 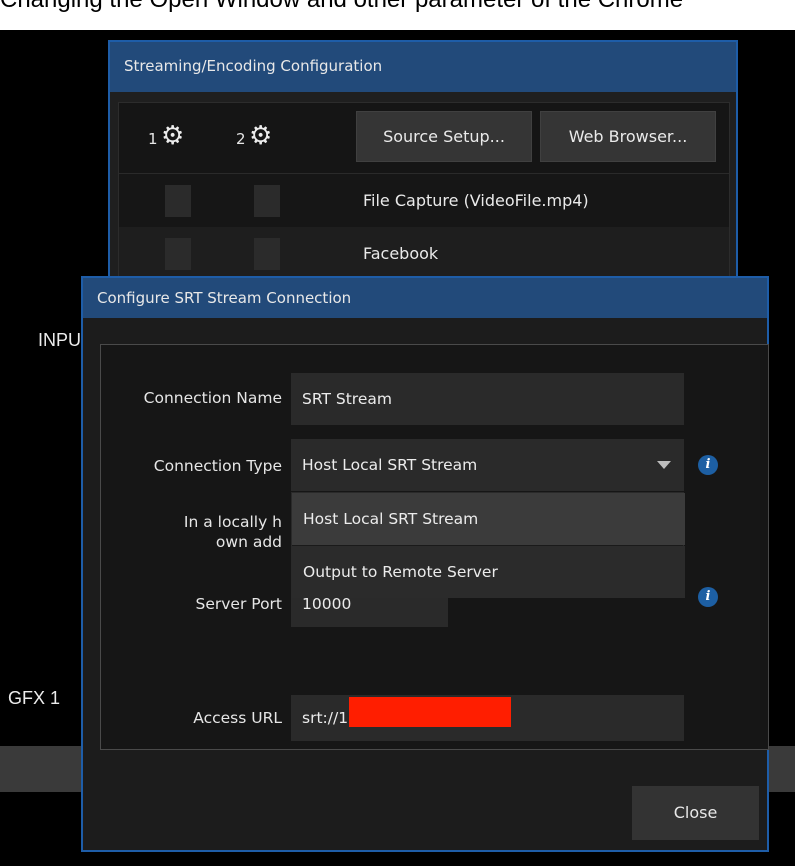 I want to click on chevron-down-icon, so click(x=664, y=465).